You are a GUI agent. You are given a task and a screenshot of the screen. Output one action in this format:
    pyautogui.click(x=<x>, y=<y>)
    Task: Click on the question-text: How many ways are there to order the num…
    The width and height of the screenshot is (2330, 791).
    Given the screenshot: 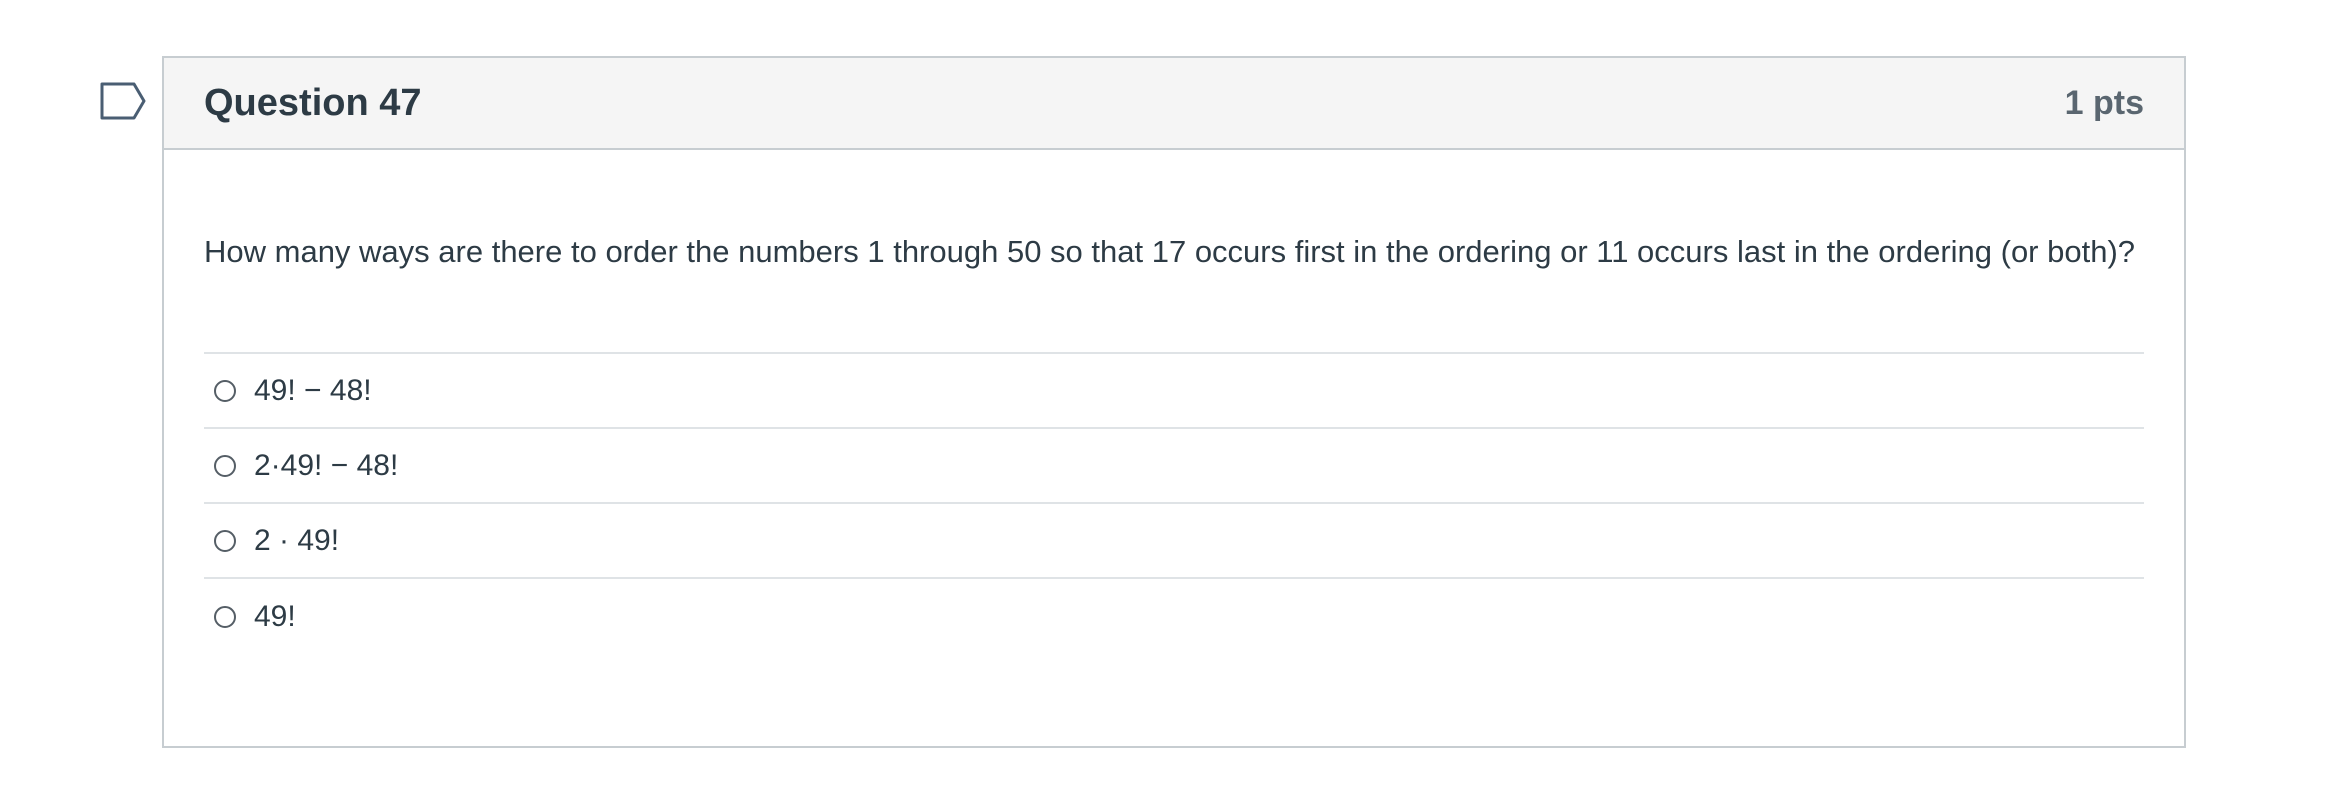 What is the action you would take?
    pyautogui.click(x=1170, y=251)
    